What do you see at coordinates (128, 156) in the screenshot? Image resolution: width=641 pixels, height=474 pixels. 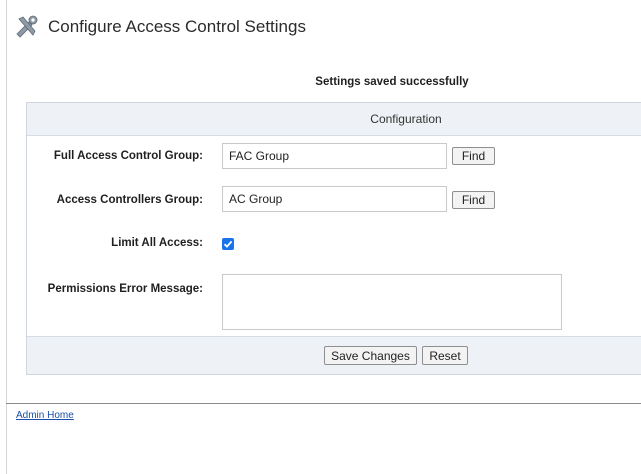 I see `full-access-label: Full Access Control Group:` at bounding box center [128, 156].